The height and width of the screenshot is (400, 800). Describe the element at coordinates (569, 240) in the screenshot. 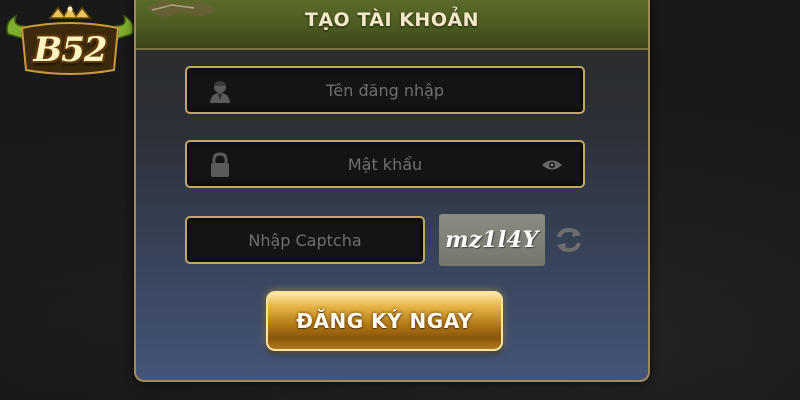

I see `refresh-icon` at that location.